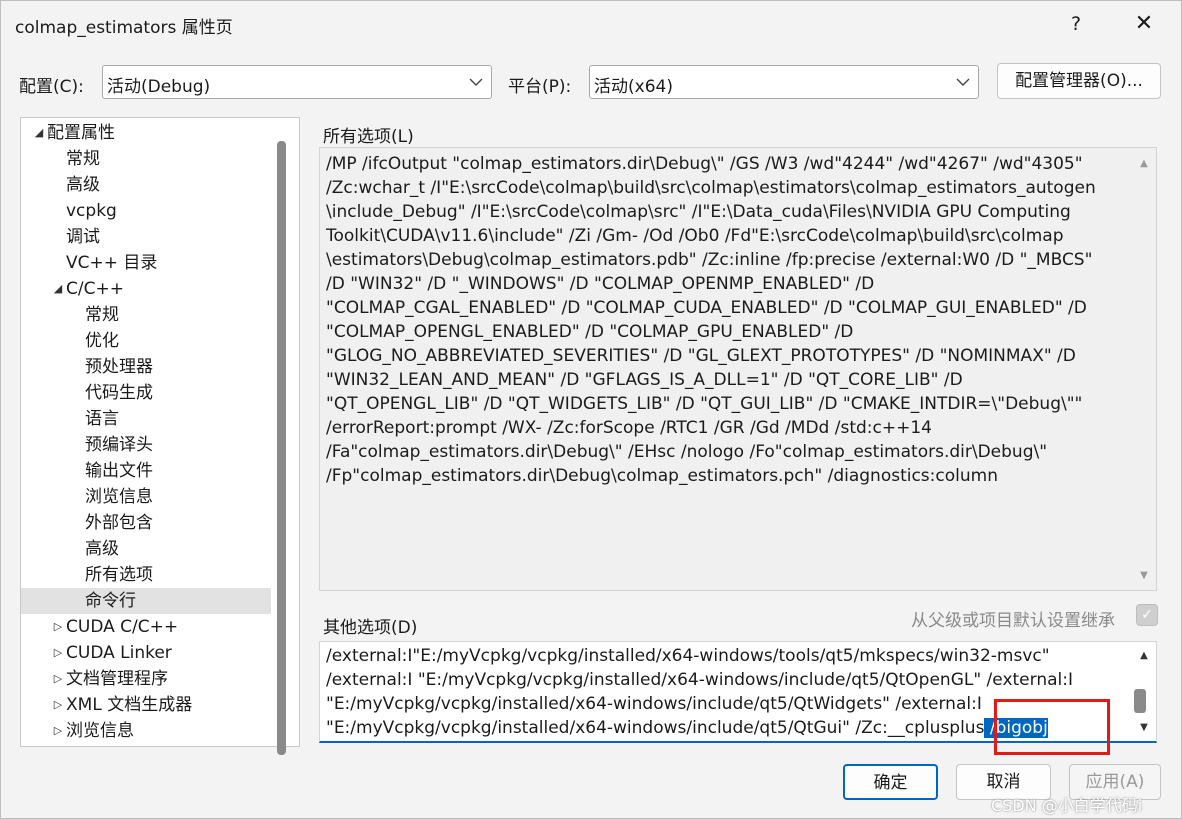 This screenshot has height=819, width=1182. I want to click on tree-item-label: 优化, so click(102, 341).